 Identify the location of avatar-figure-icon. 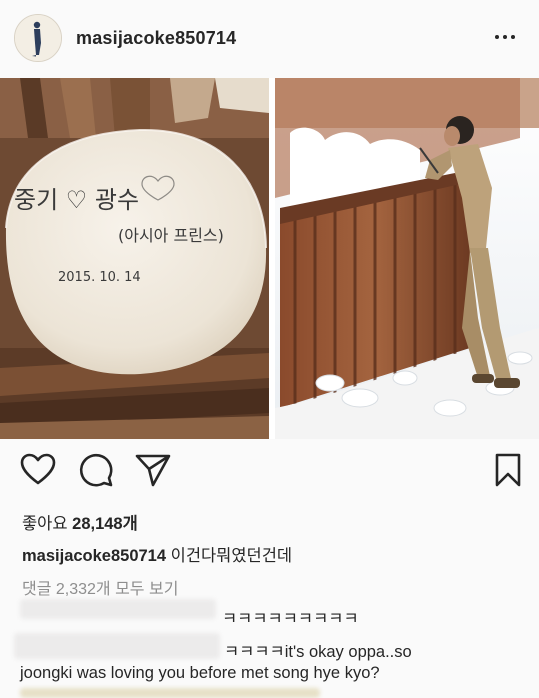
(38, 38).